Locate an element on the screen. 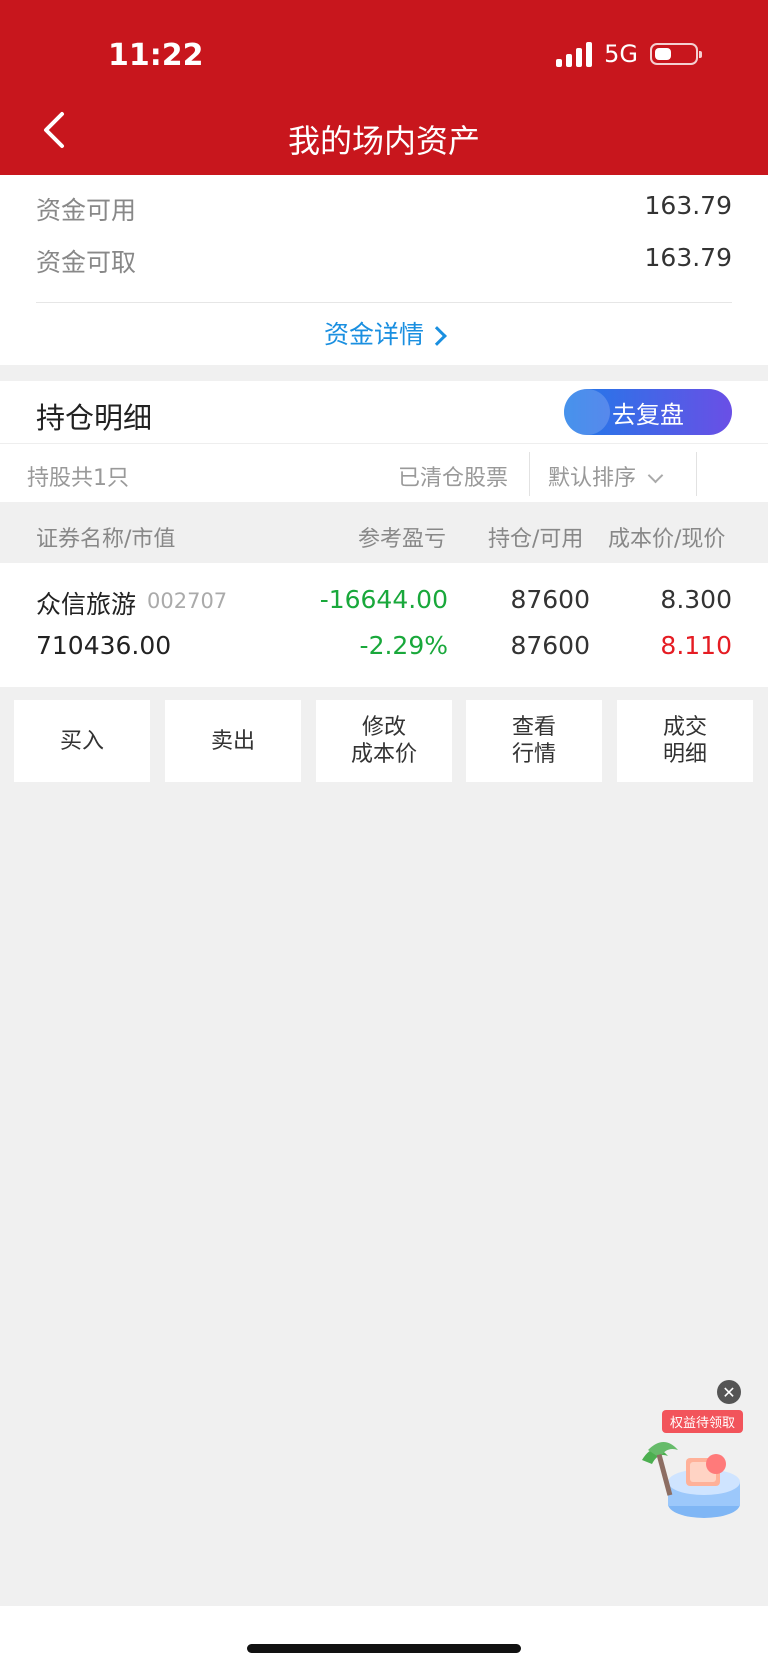 This screenshot has height=1669, width=768. signal-icon is located at coordinates (574, 54).